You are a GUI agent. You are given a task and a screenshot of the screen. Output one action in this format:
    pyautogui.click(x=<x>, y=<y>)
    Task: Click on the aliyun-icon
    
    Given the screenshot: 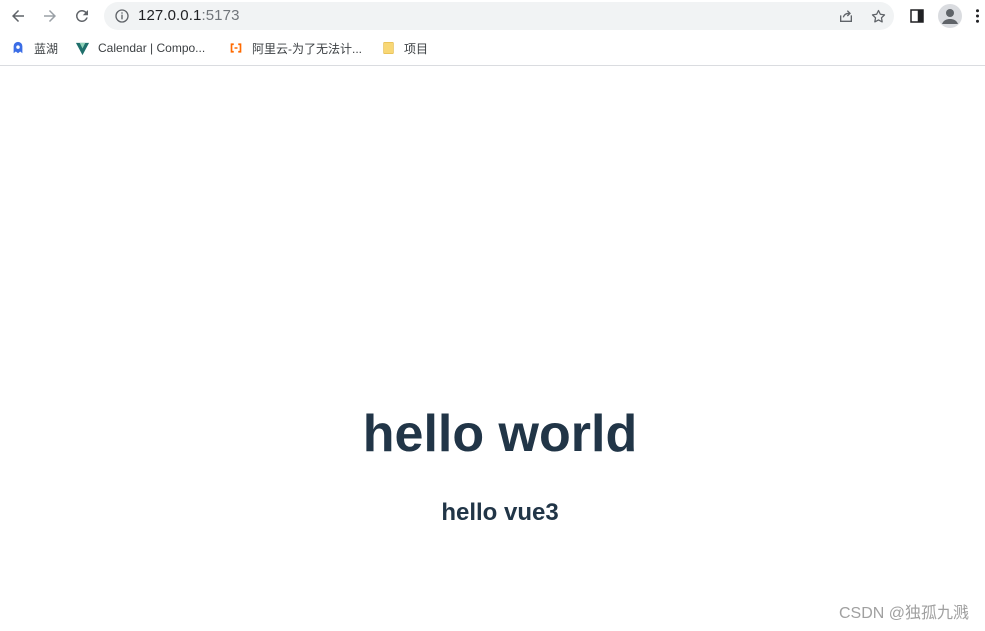 What is the action you would take?
    pyautogui.click(x=236, y=48)
    